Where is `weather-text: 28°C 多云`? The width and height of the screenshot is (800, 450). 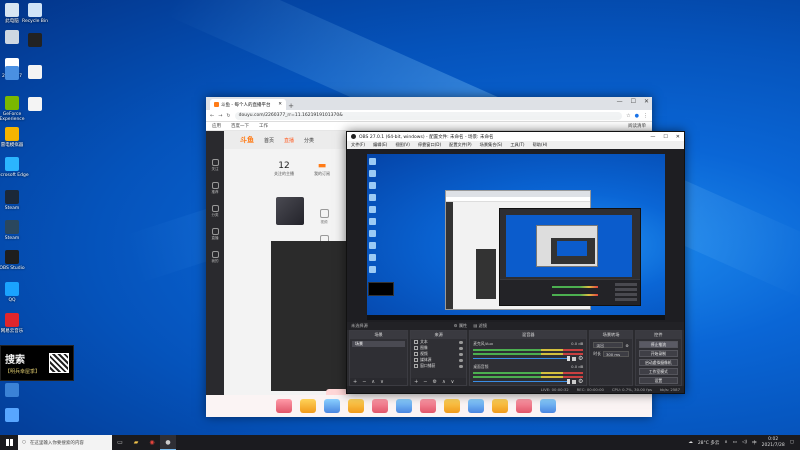 weather-text: 28°C 多云 is located at coordinates (709, 443).